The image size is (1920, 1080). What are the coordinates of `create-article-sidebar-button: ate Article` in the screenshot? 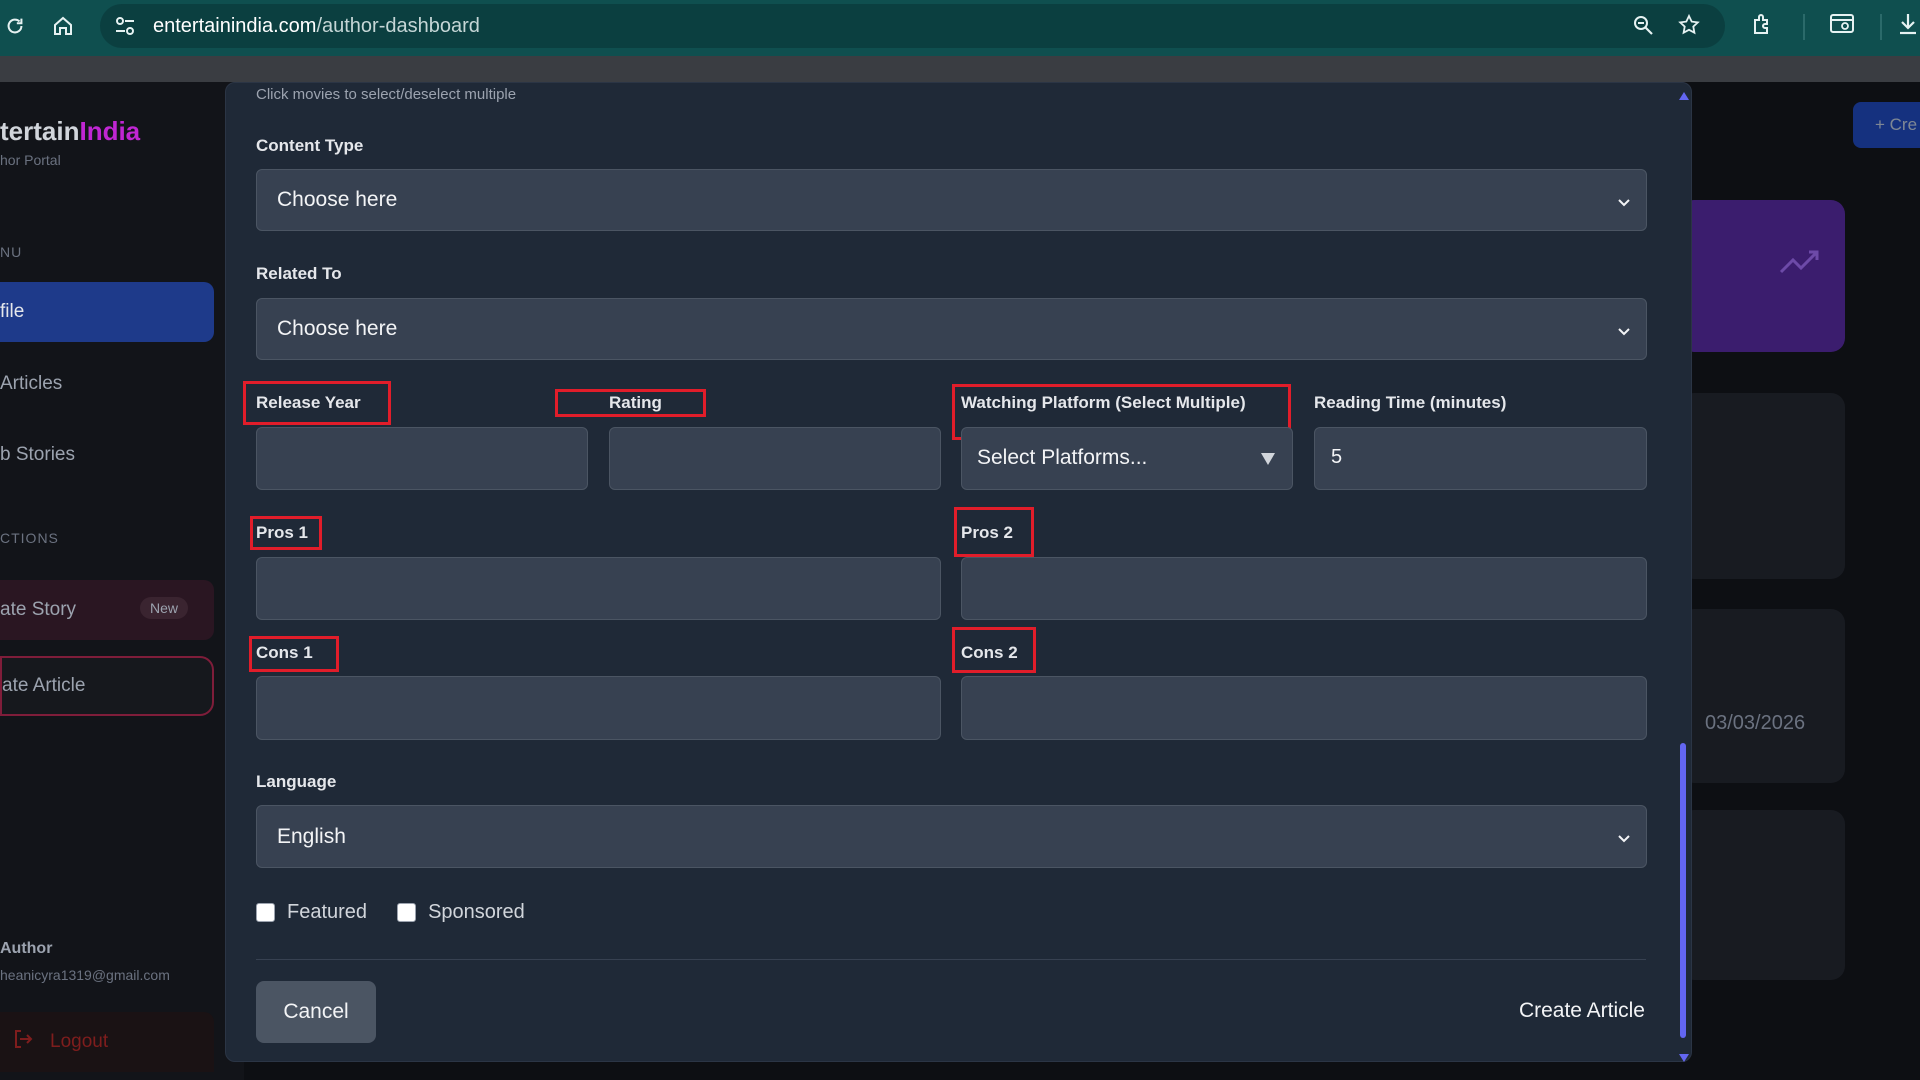 It's located at (107, 686).